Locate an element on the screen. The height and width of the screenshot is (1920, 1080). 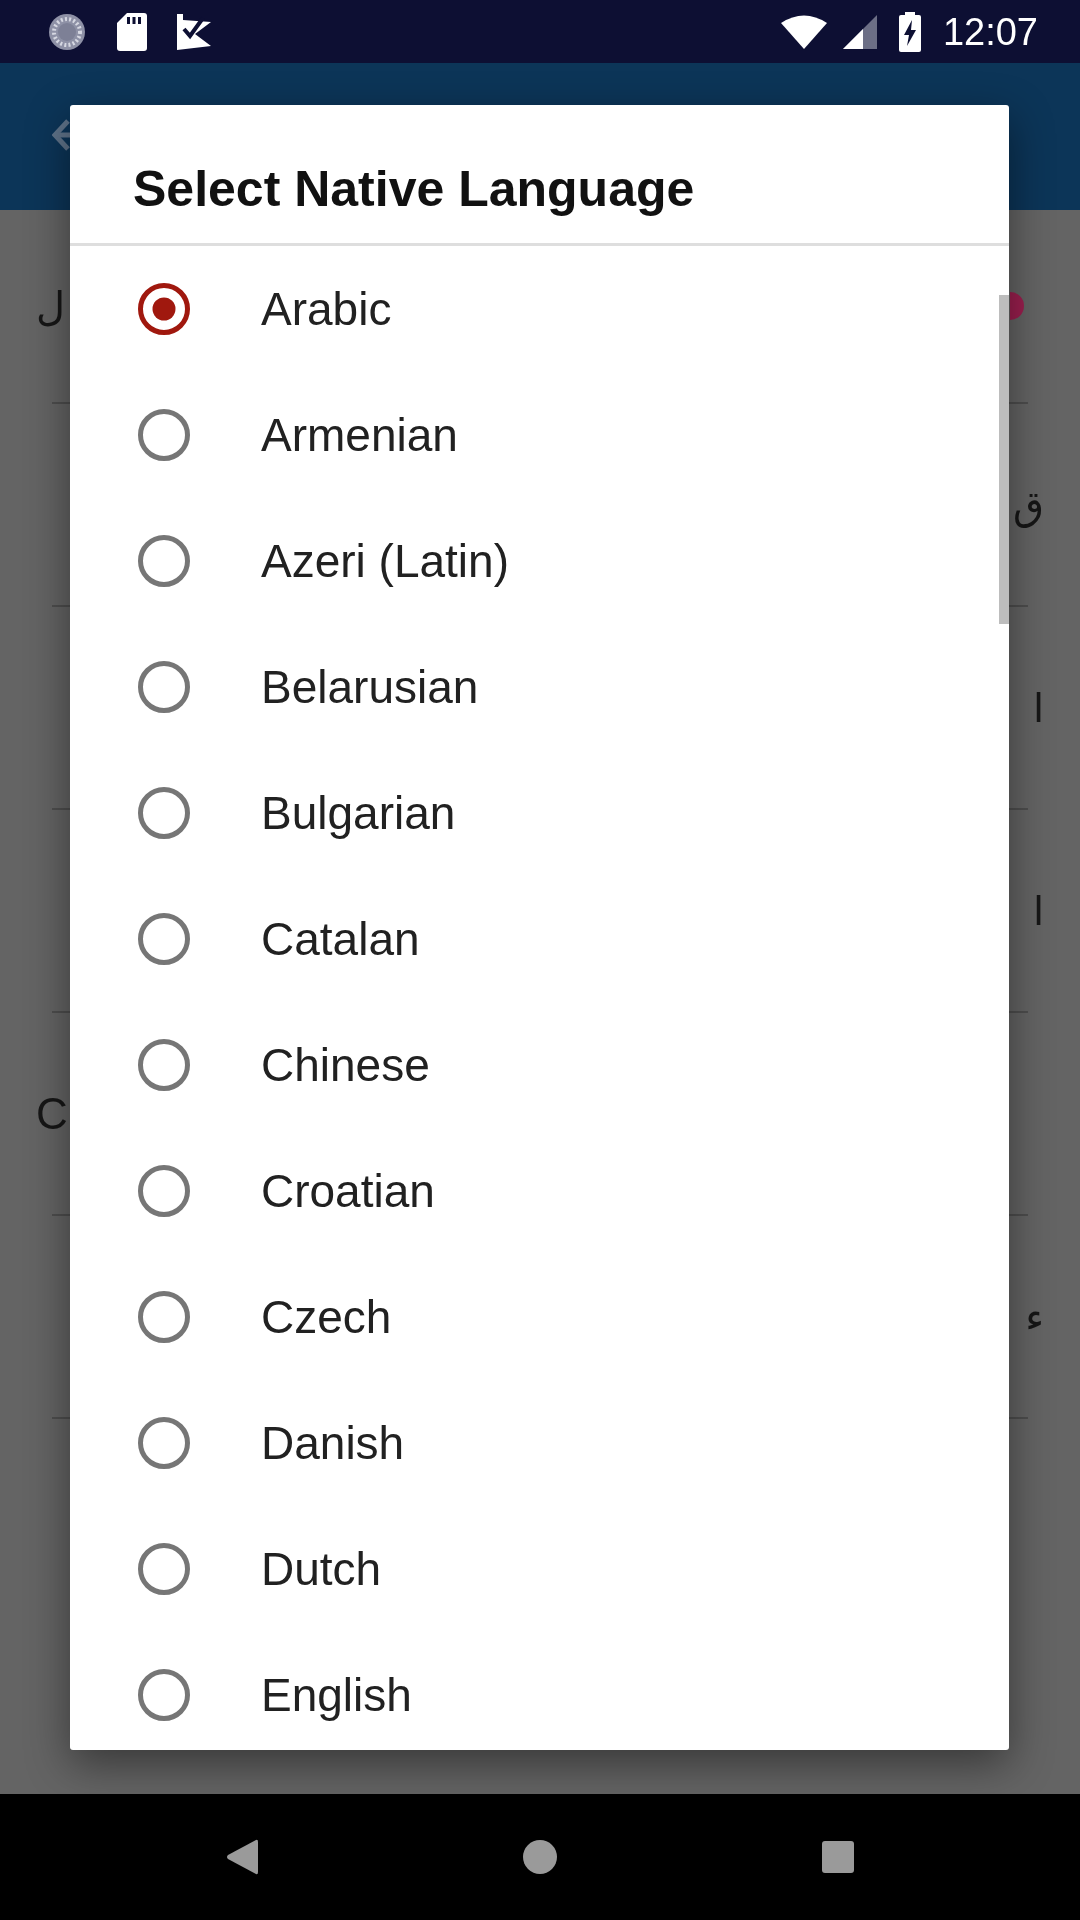
back-icon is located at coordinates (242, 1857).